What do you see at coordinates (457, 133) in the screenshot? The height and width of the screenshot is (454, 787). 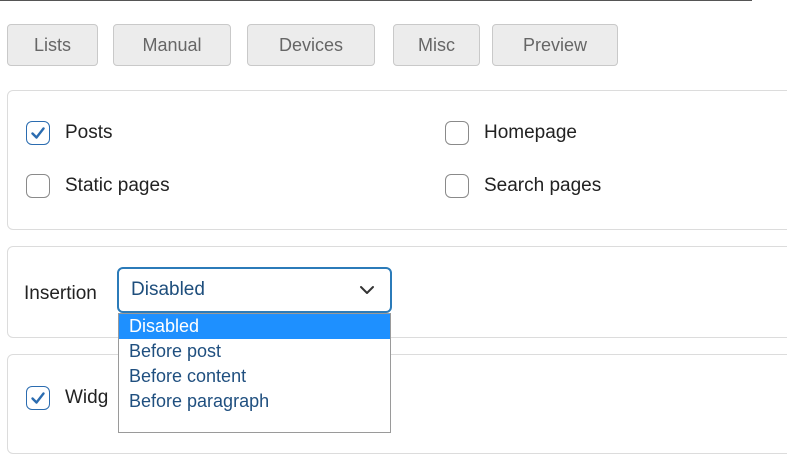 I see `homepage-checkbox` at bounding box center [457, 133].